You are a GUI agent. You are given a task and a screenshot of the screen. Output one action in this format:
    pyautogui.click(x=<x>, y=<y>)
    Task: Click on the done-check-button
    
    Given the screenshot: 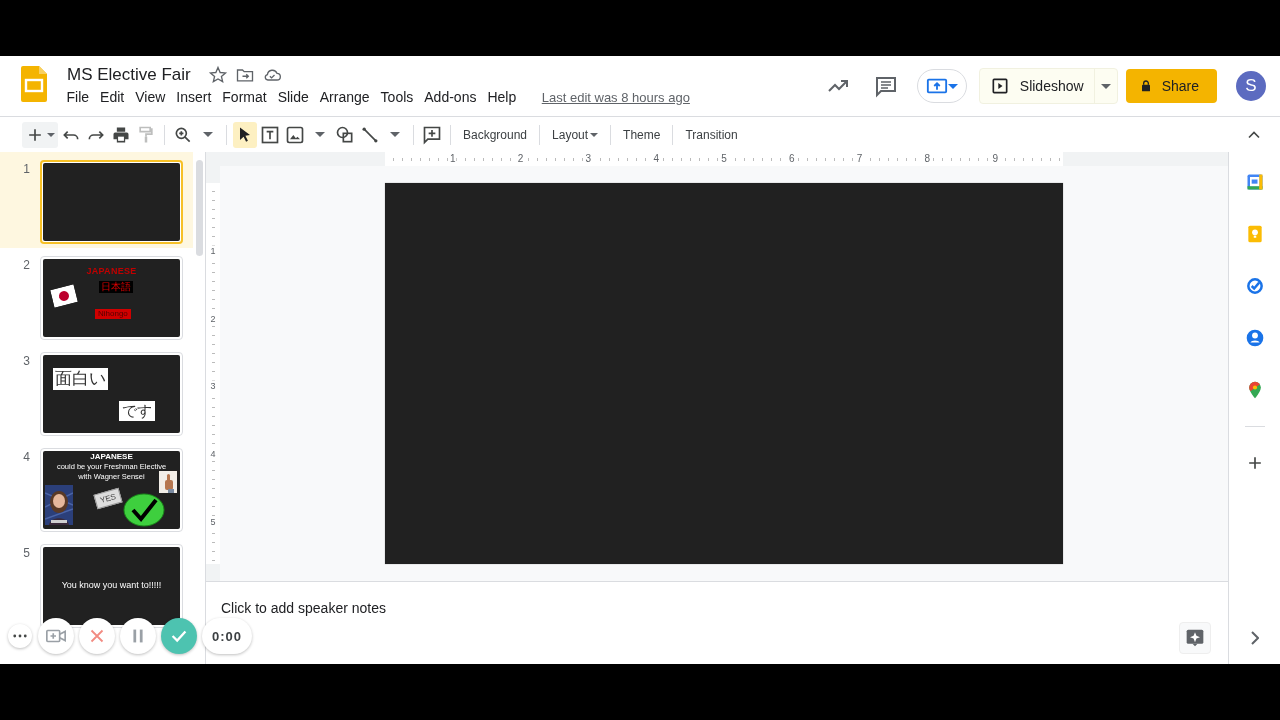 What is the action you would take?
    pyautogui.click(x=179, y=636)
    